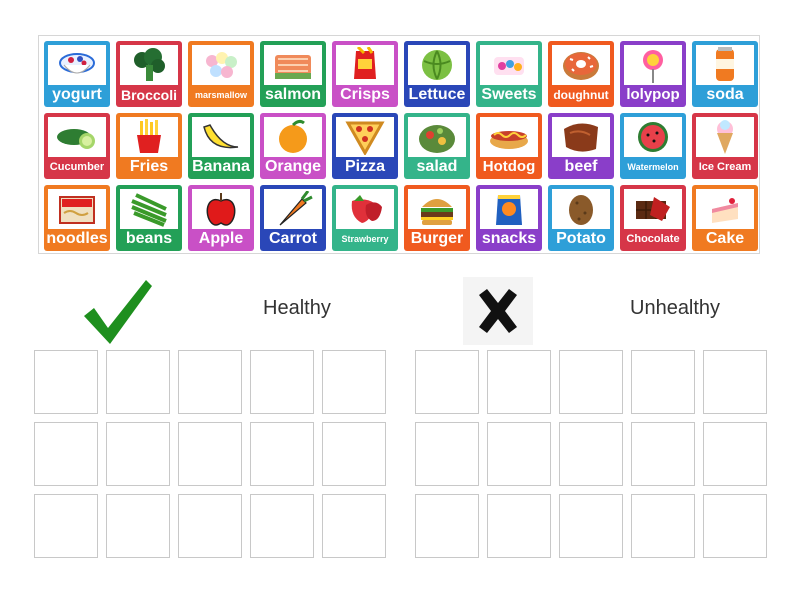 Image resolution: width=800 pixels, height=600 pixels. I want to click on food-card: Cake, so click(725, 218).